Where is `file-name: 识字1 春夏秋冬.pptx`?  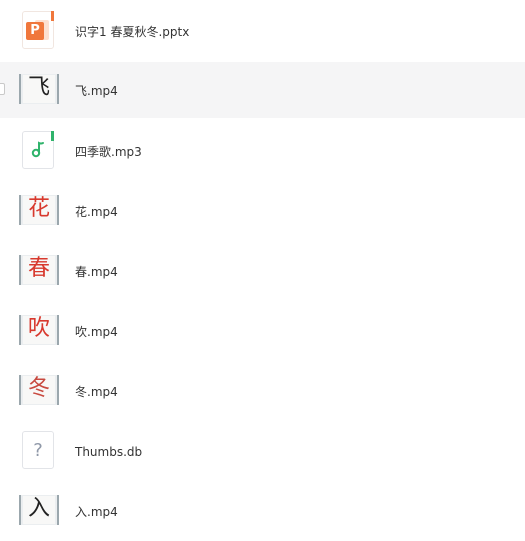
file-name: 识字1 春夏秋冬.pptx is located at coordinates (132, 32).